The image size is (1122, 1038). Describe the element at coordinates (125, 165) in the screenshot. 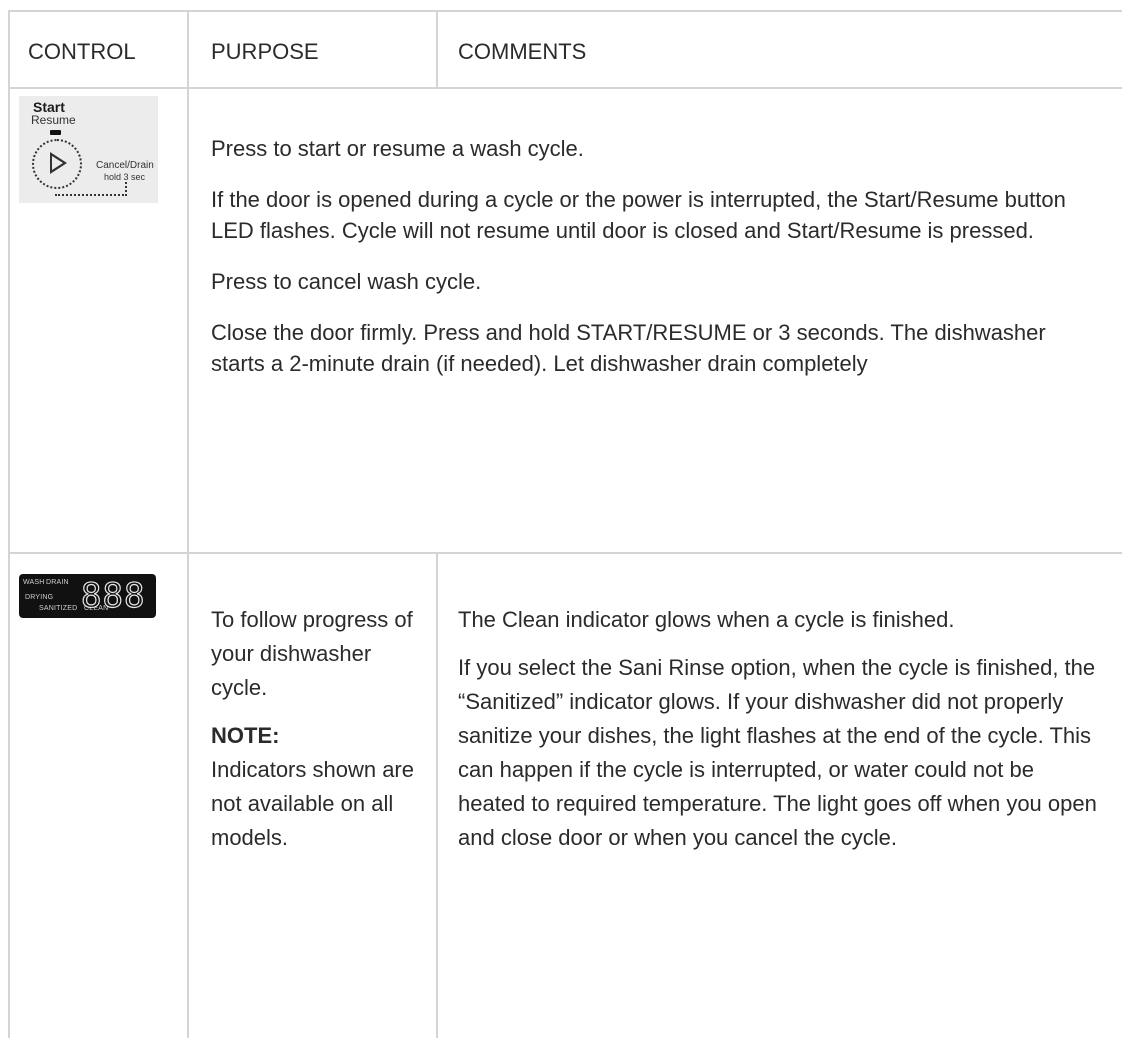

I see `cancel-drain-label: Cancel/Drain` at that location.